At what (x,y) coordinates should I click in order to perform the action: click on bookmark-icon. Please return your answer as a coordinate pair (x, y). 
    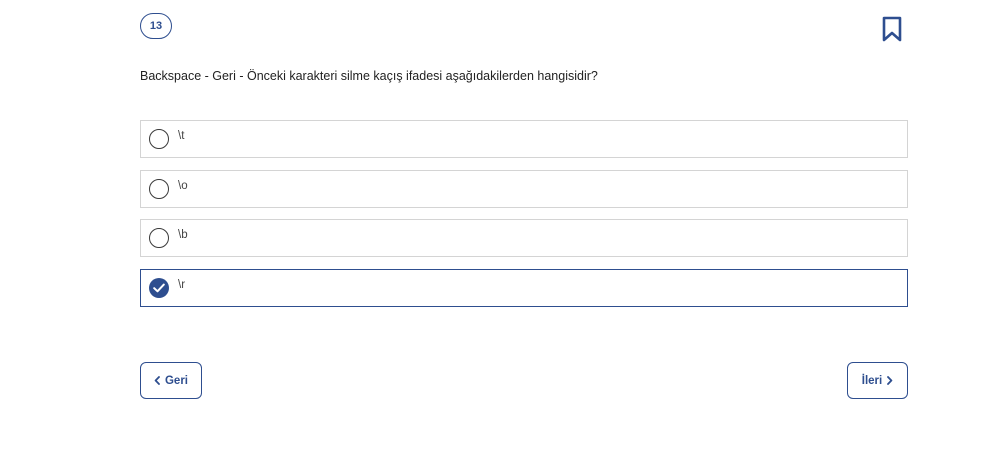
    Looking at the image, I should click on (892, 29).